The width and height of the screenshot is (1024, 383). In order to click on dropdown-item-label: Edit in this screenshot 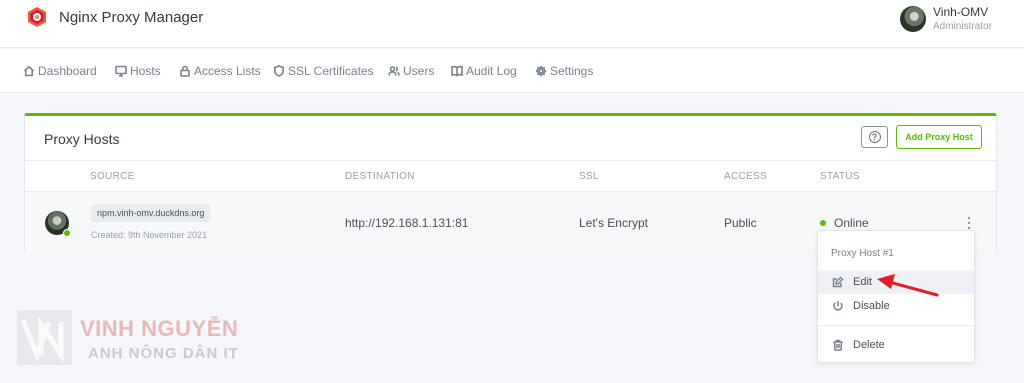, I will do `click(862, 282)`.